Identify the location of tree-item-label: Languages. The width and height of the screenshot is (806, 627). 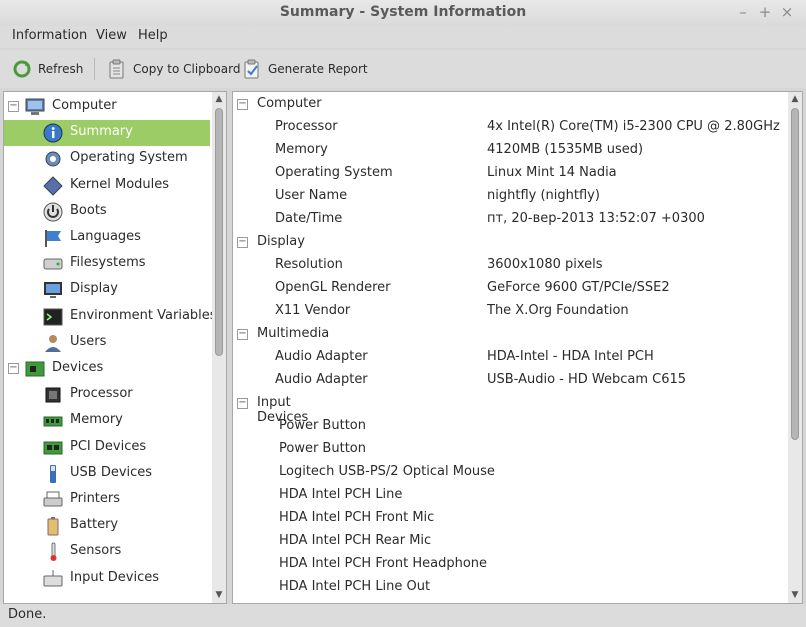
(105, 236).